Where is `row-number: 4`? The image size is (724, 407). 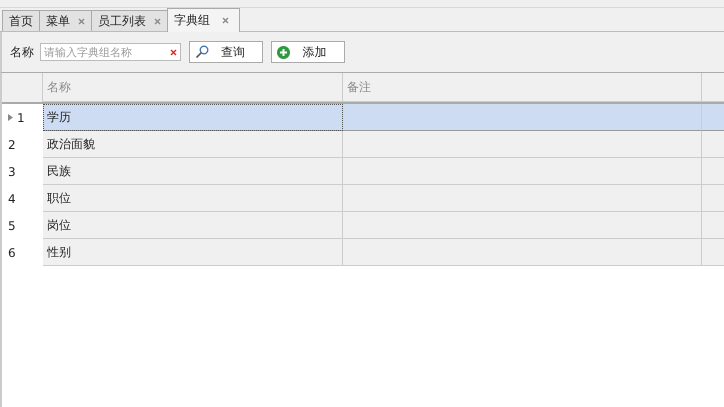
row-number: 4 is located at coordinates (12, 199).